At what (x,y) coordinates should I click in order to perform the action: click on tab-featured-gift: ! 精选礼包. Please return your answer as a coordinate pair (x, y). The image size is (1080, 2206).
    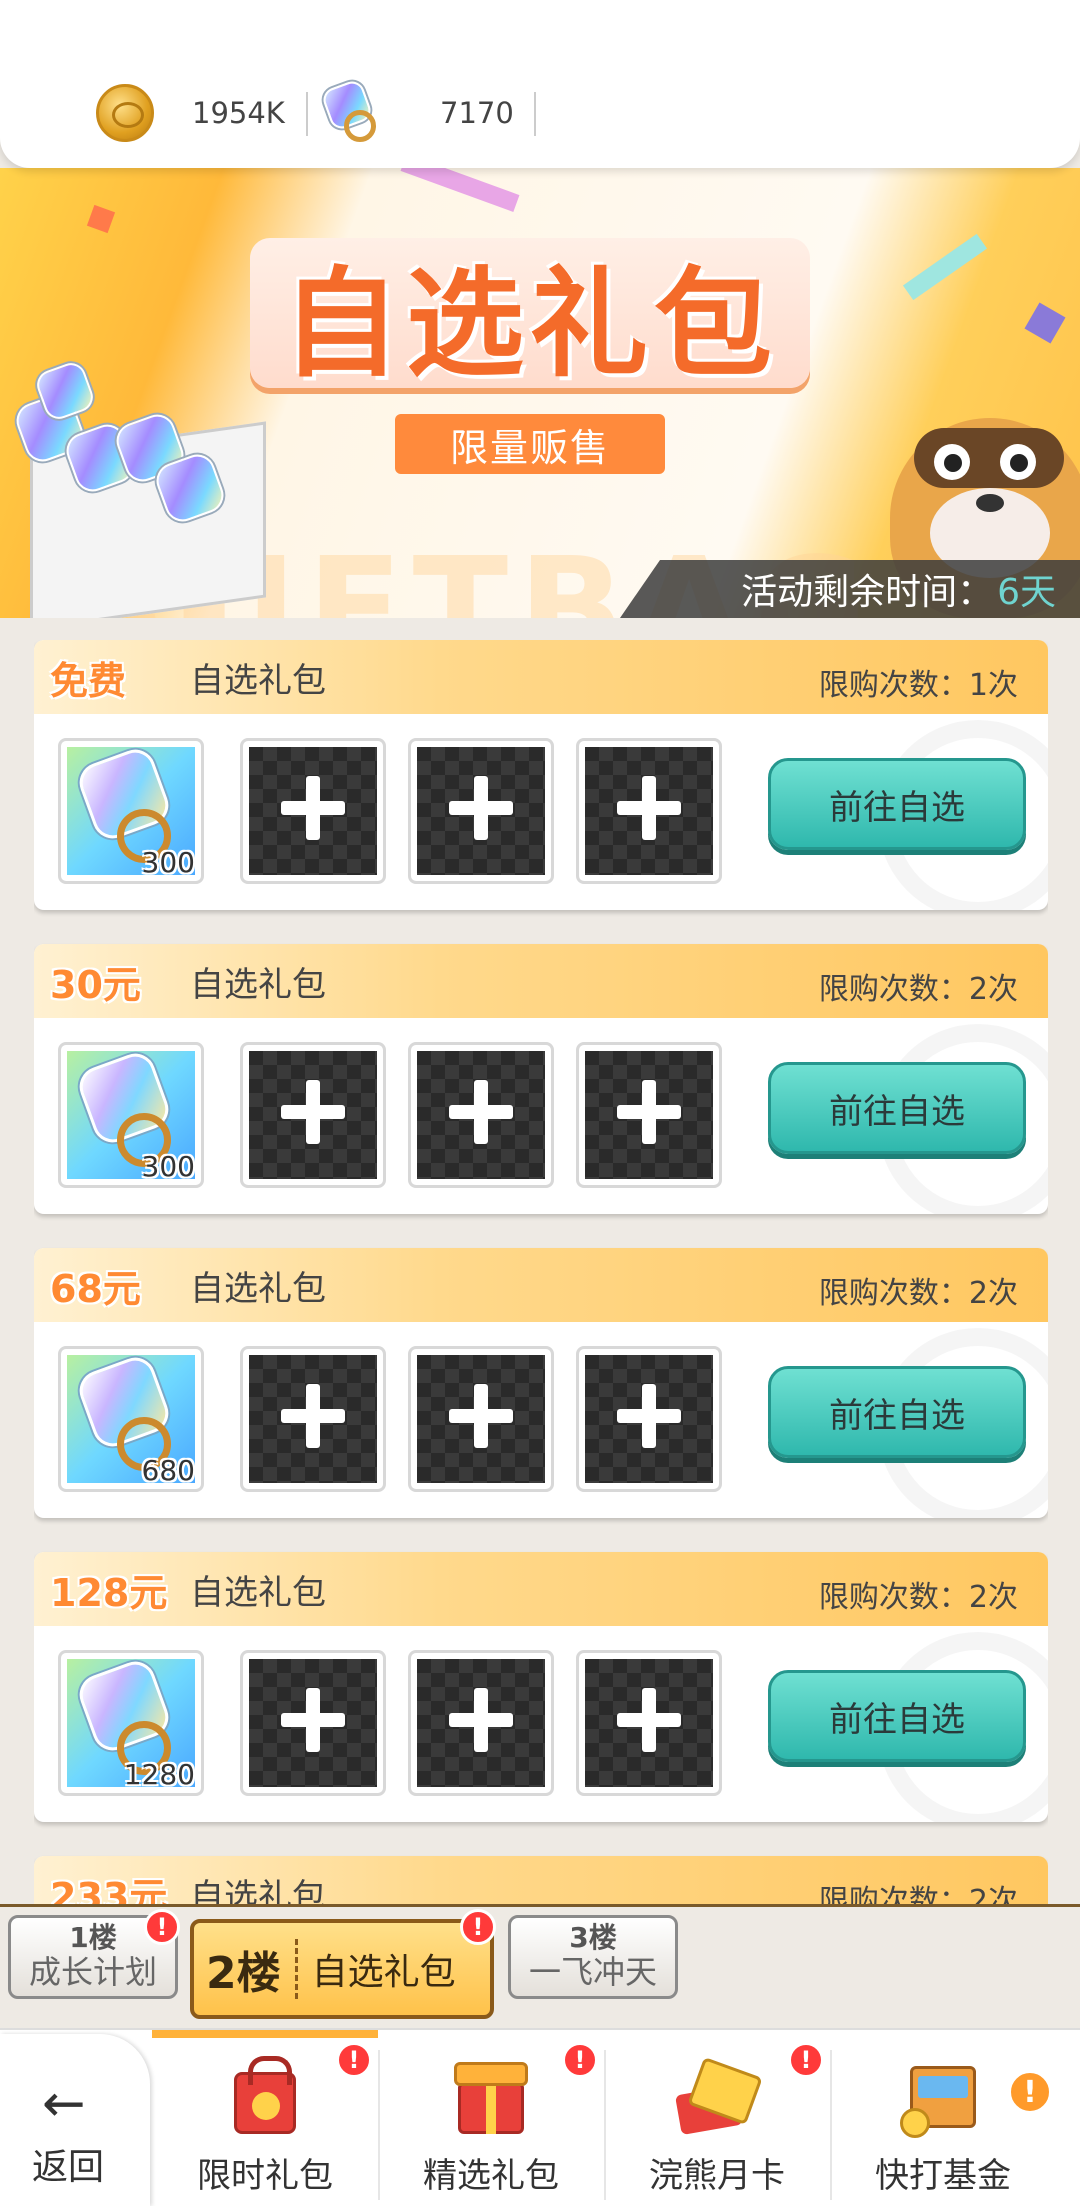
    Looking at the image, I should click on (491, 2118).